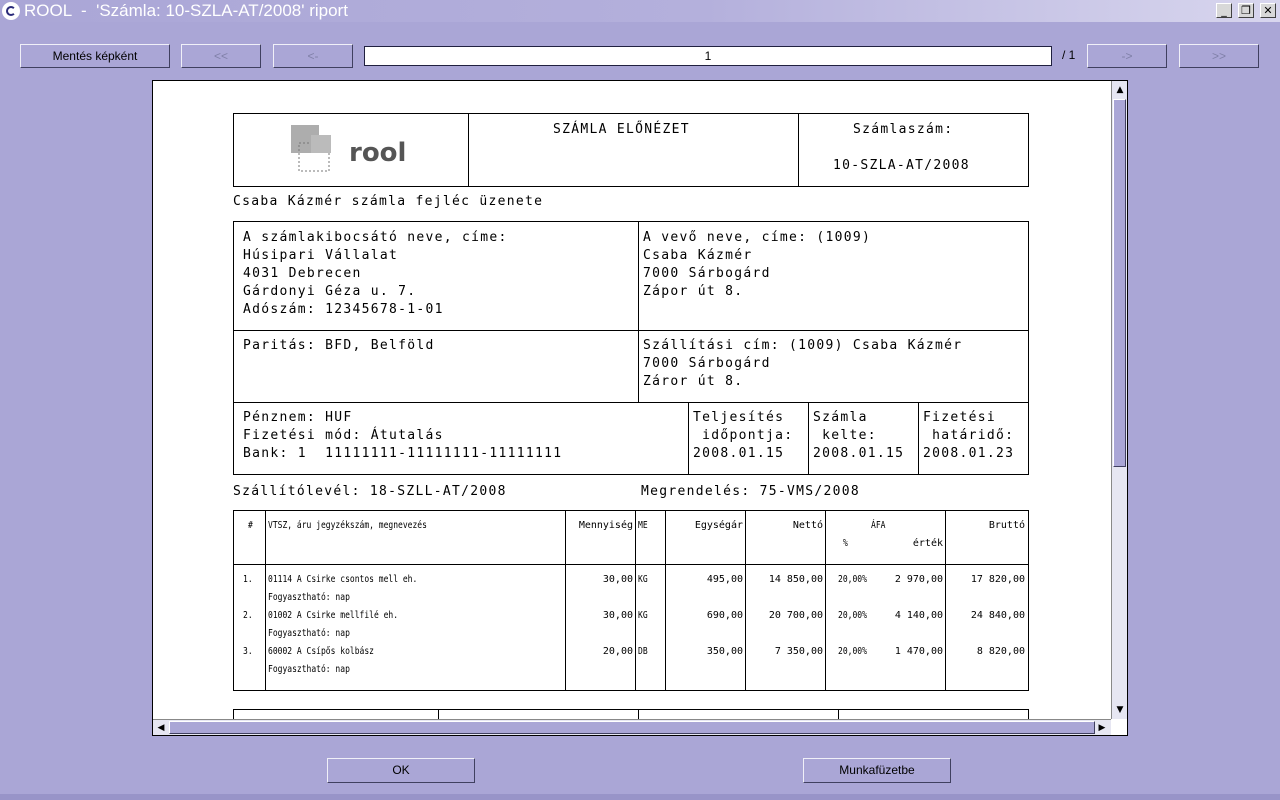 This screenshot has height=800, width=1280. I want to click on parity: Paritás: BFD, Belföld, so click(339, 345).